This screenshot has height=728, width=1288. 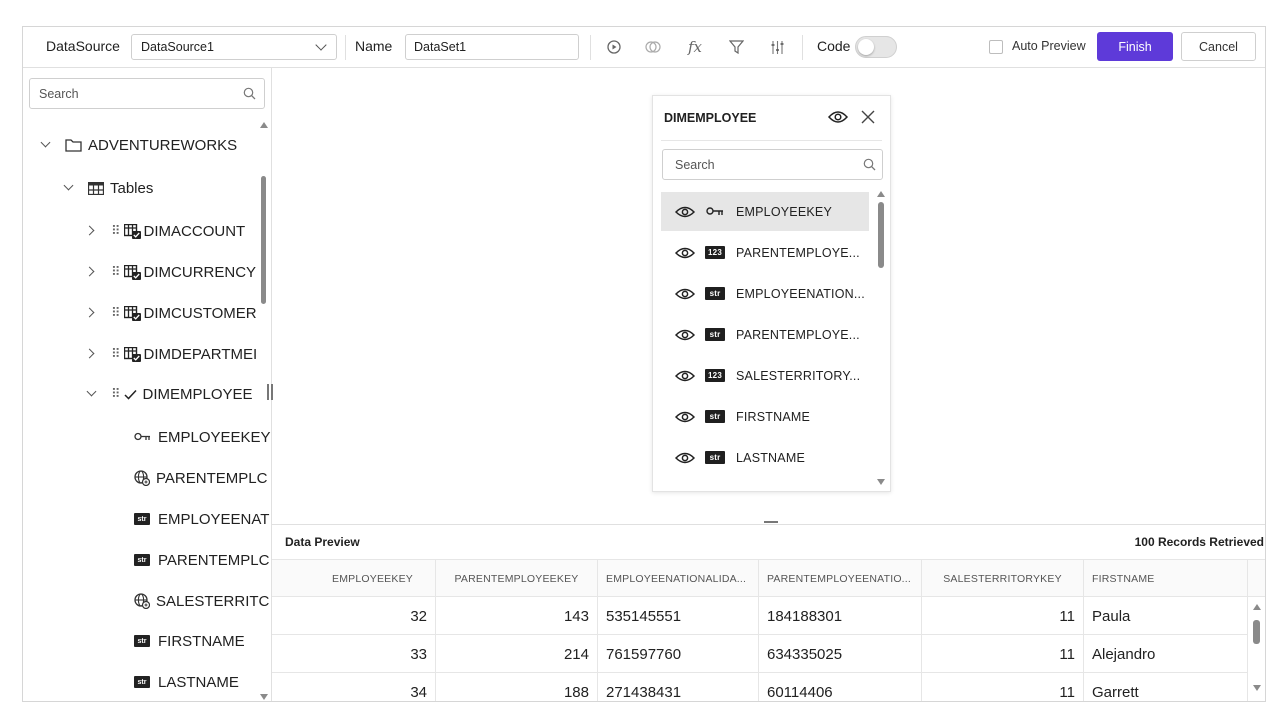 I want to click on tree-node-column: str FIRSTNAME, so click(x=189, y=641).